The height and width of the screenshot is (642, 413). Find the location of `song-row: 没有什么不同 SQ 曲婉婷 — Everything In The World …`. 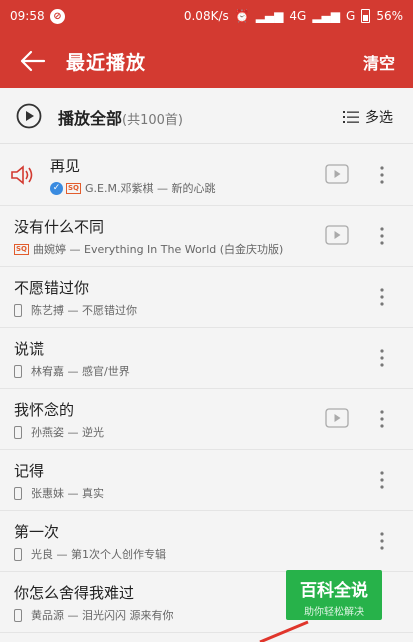

song-row: 没有什么不同 SQ 曲婉婷 — Everything In The World … is located at coordinates (206, 236).